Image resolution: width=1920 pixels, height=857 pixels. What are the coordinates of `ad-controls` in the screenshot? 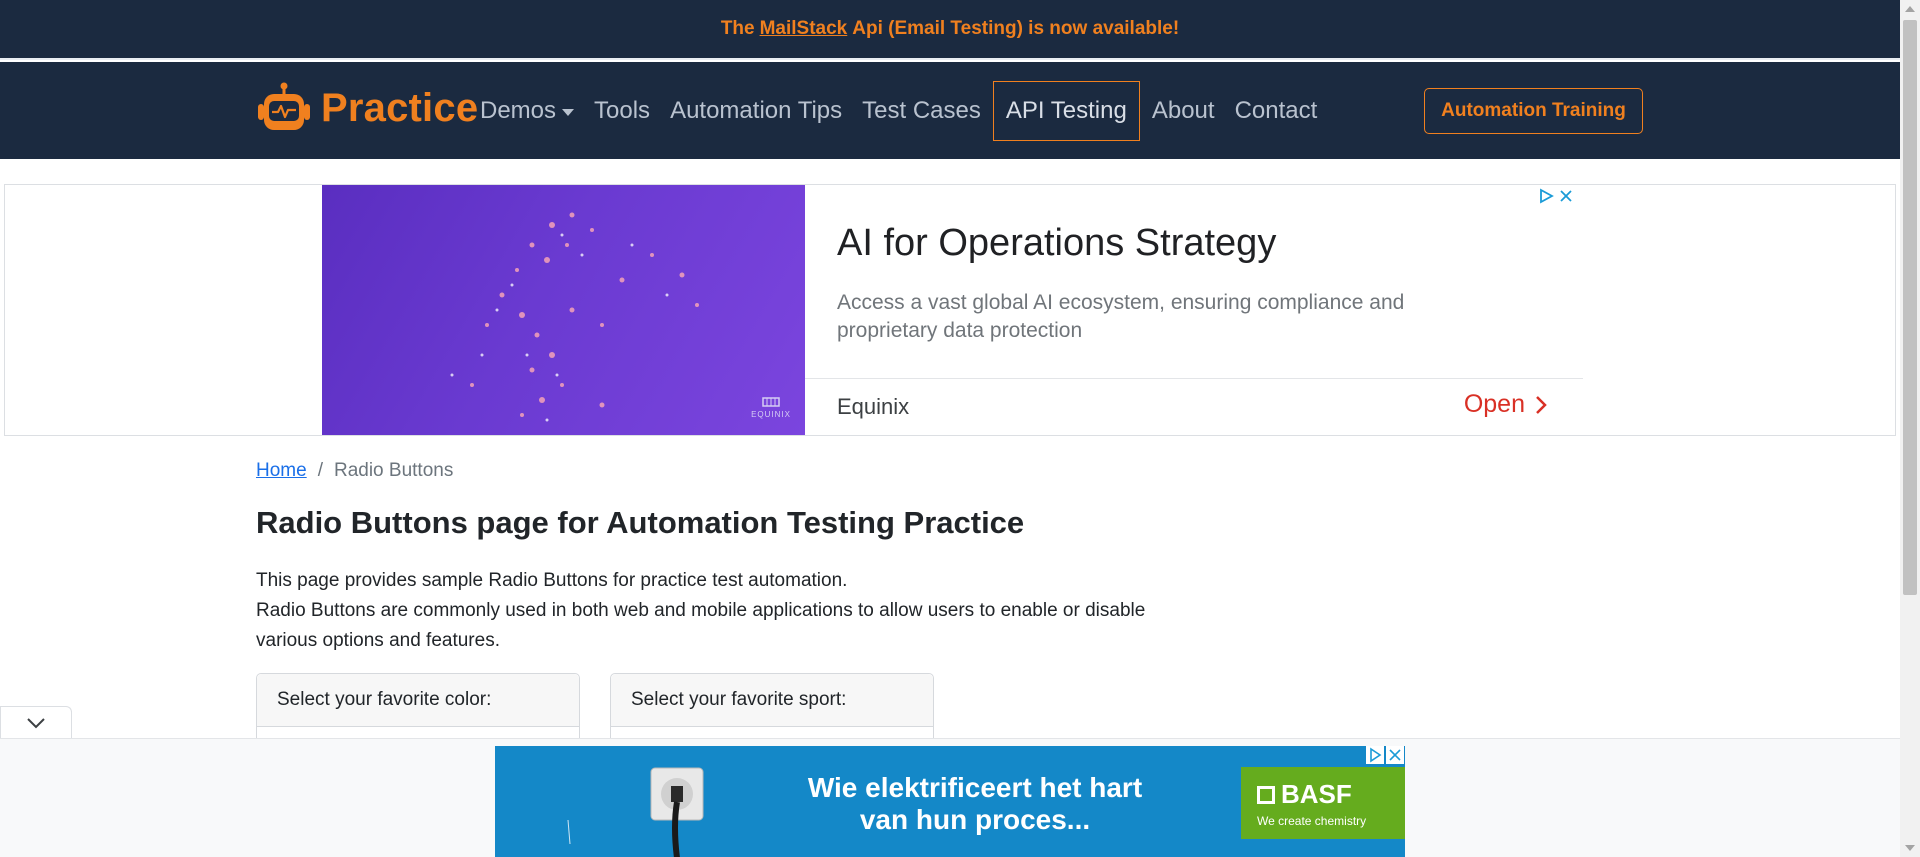 It's located at (1556, 196).